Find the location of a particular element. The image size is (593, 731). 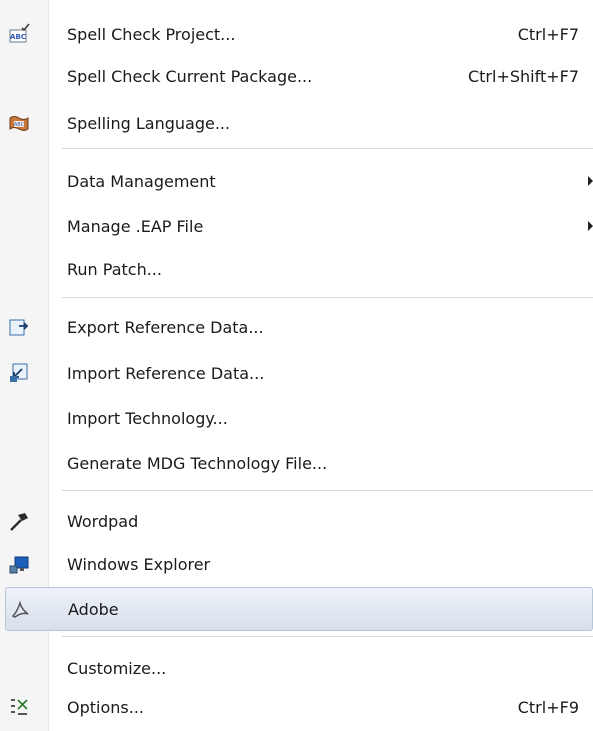

menu-item-label: Adobe is located at coordinates (93, 609).